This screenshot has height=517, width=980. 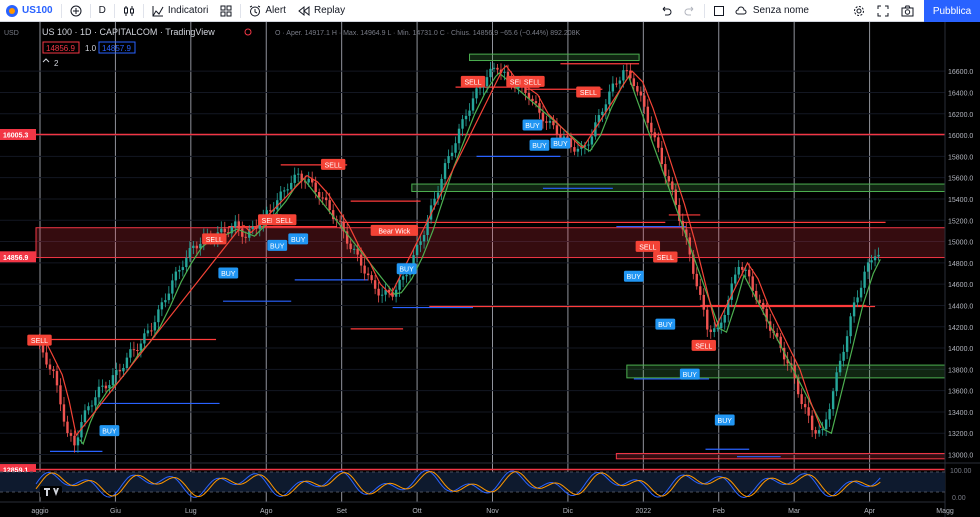 I want to click on price-tick-label: 15600.0, so click(x=960, y=179).